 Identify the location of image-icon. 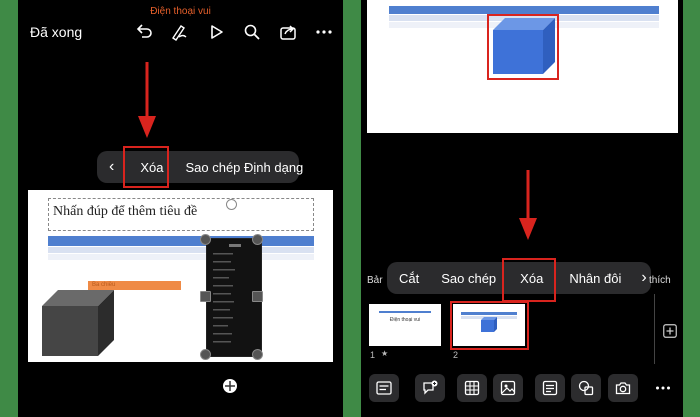
(508, 388).